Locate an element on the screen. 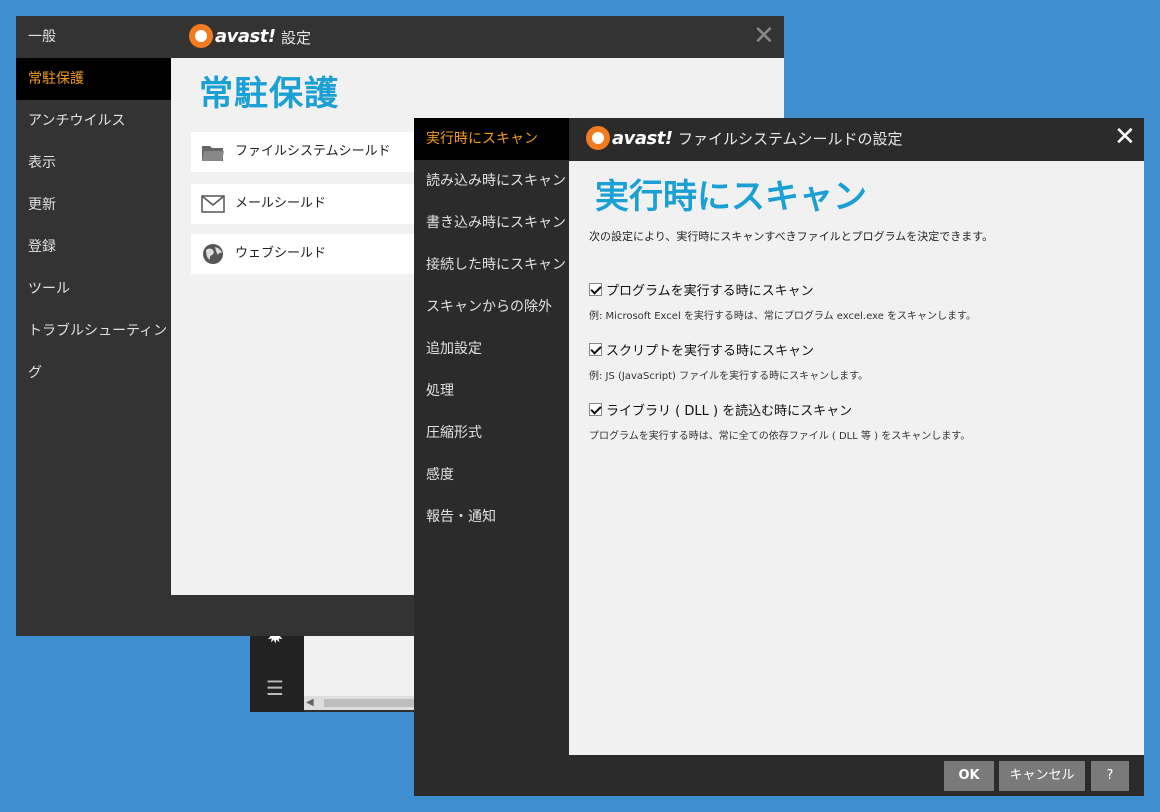 This screenshot has height=812, width=1160. settings-title: 設定 is located at coordinates (296, 38).